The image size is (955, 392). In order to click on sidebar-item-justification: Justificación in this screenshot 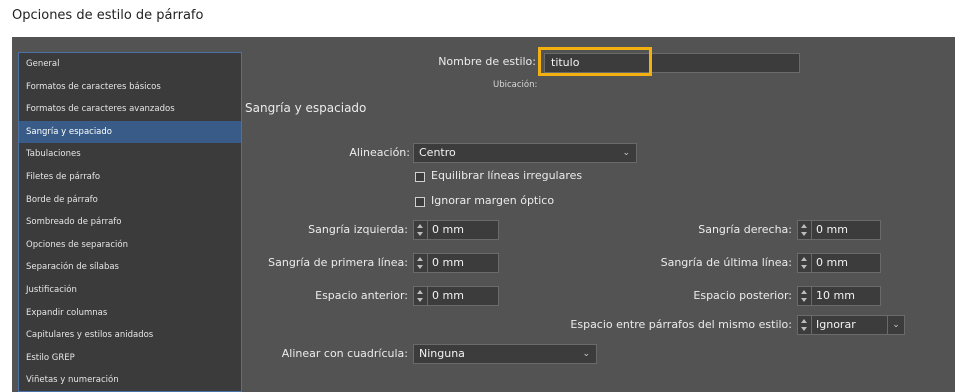, I will do `click(130, 290)`.